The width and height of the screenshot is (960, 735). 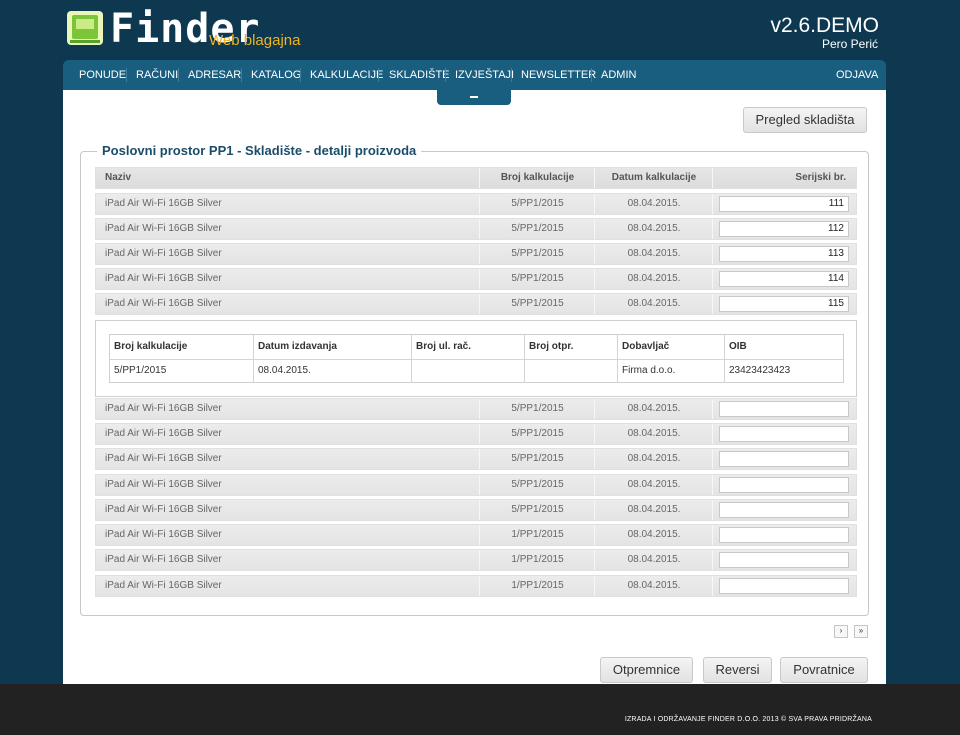 What do you see at coordinates (784, 204) in the screenshot?
I see `serial-number-input: 111` at bounding box center [784, 204].